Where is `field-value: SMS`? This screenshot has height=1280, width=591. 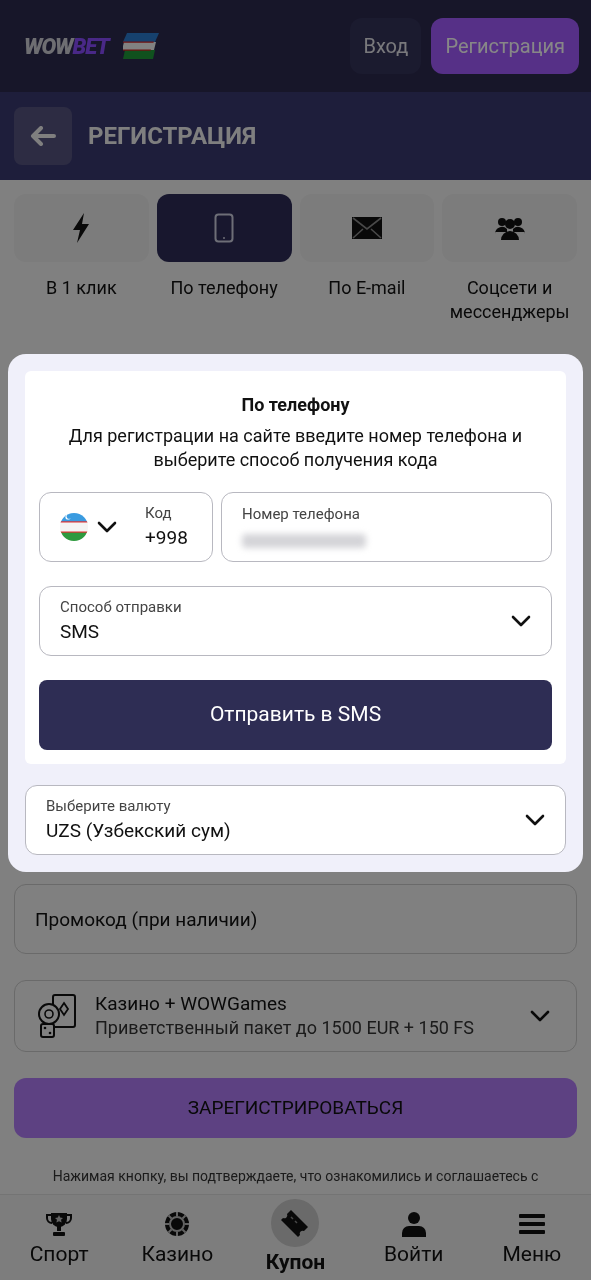 field-value: SMS is located at coordinates (80, 632).